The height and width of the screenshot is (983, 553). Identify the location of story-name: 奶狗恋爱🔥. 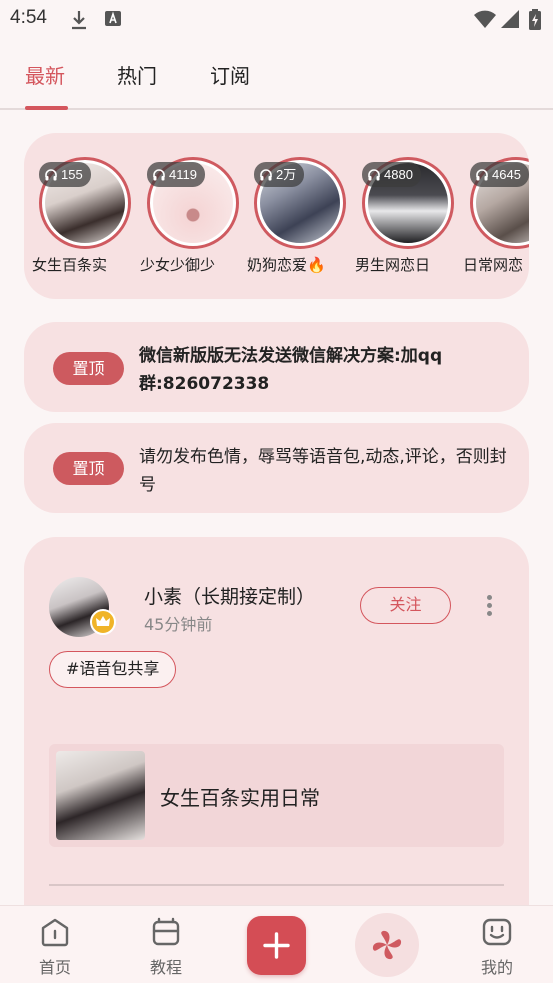
(286, 265).